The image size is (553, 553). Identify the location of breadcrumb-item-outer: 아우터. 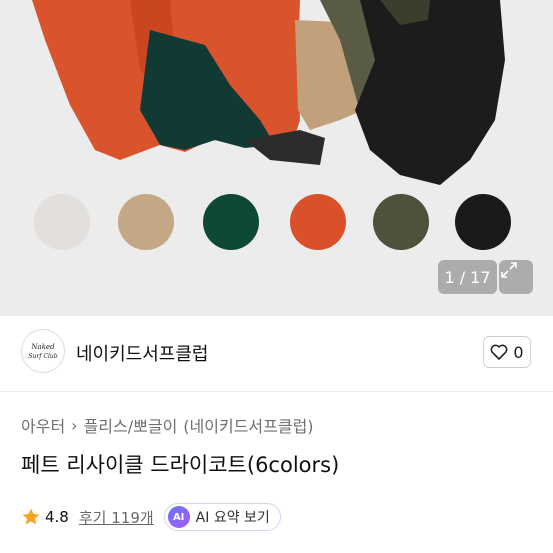
(43, 425).